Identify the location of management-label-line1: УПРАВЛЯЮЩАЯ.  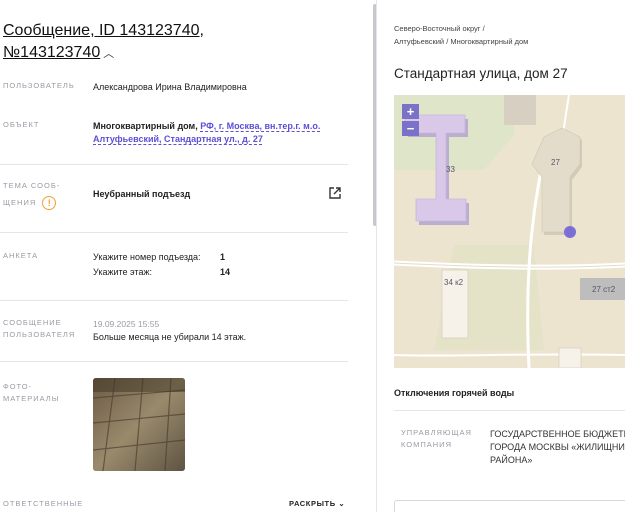
(436, 432).